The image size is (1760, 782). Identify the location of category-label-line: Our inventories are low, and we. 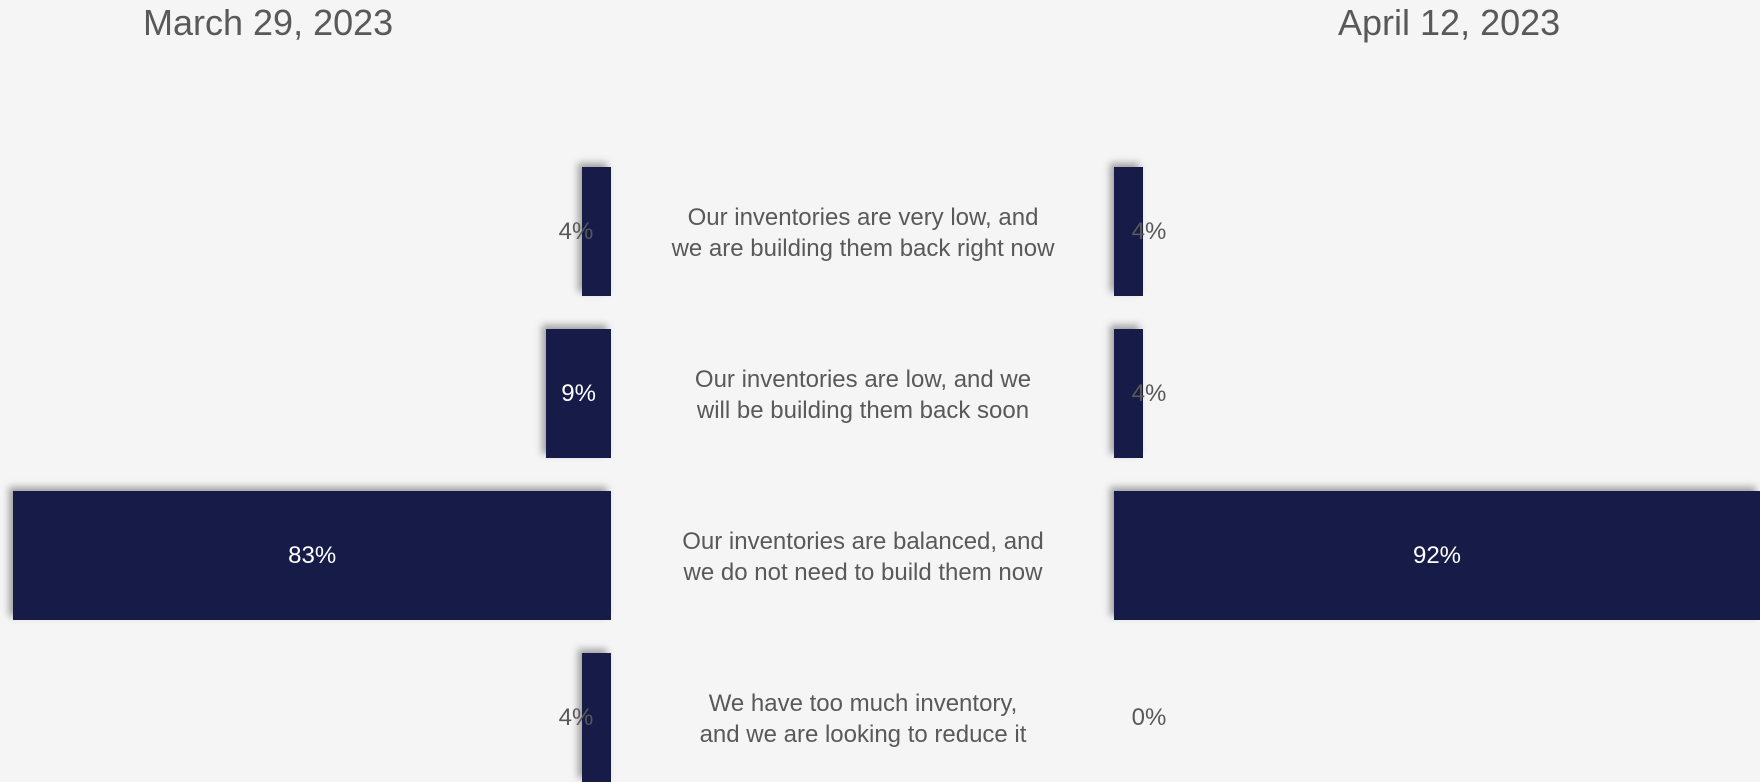
(863, 379).